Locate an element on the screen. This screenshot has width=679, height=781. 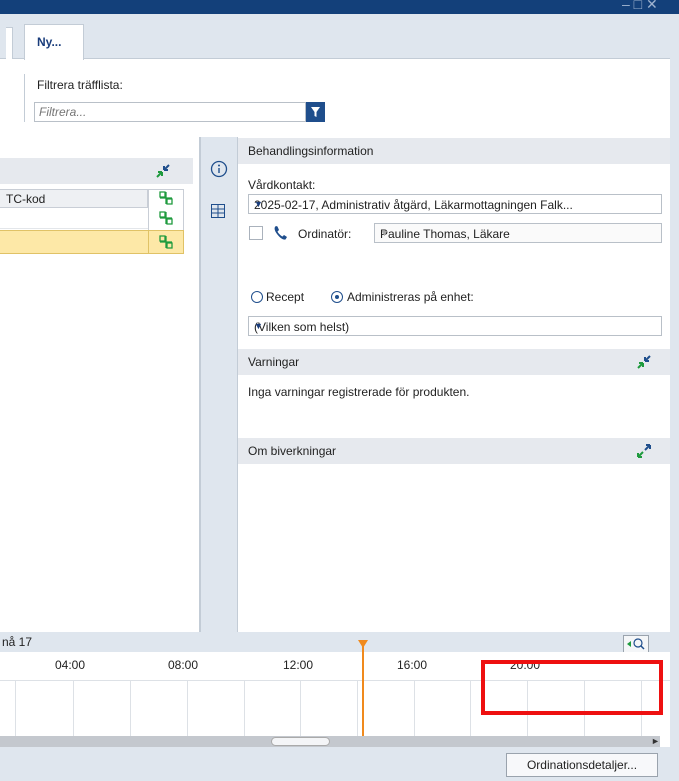
window-controls: – □ ✕ is located at coordinates (640, 6).